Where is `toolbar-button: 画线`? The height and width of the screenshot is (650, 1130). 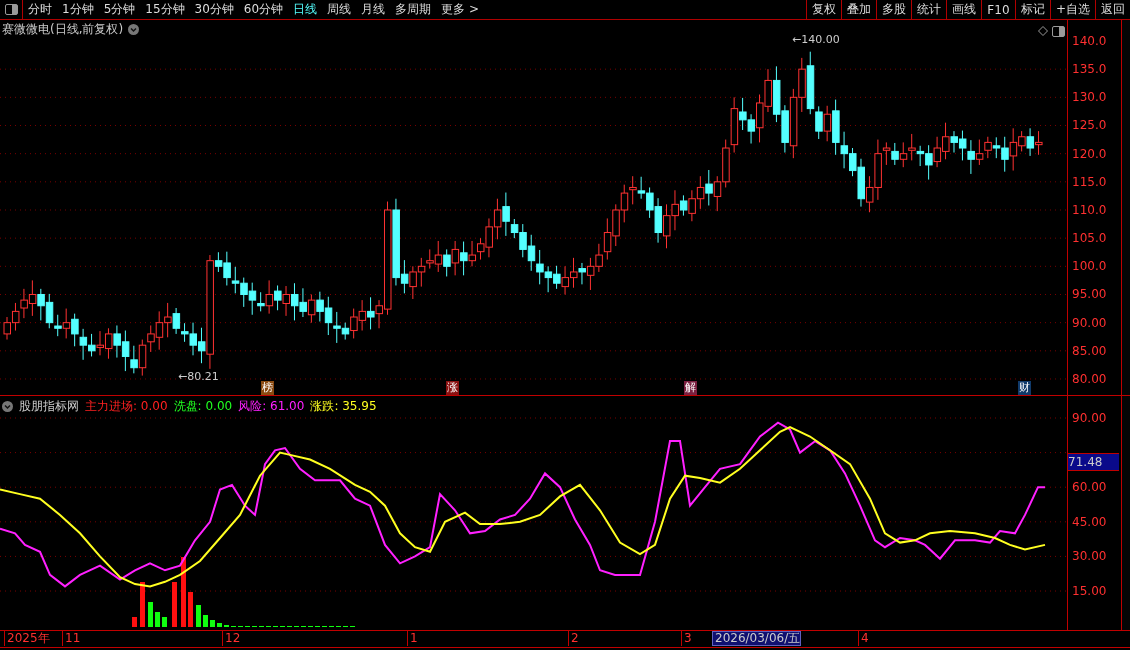 toolbar-button: 画线 is located at coordinates (963, 9).